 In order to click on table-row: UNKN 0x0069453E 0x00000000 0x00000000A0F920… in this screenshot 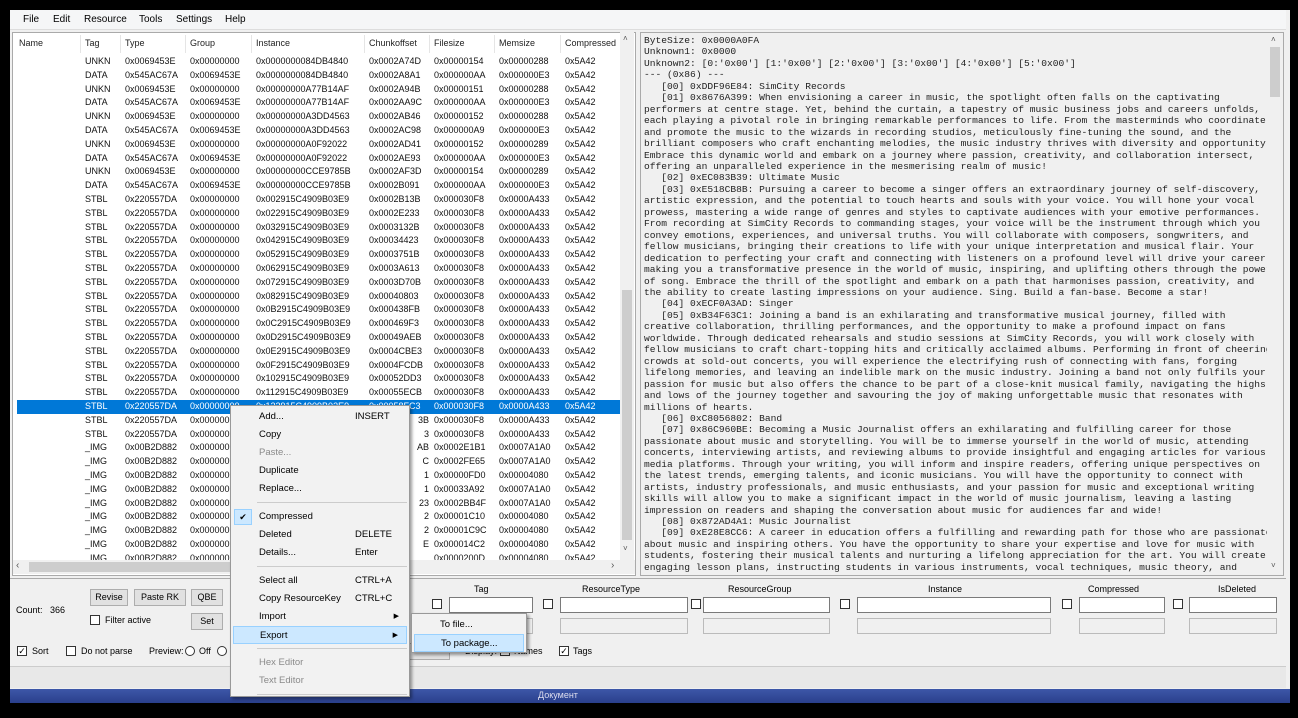, I will do `click(319, 145)`.